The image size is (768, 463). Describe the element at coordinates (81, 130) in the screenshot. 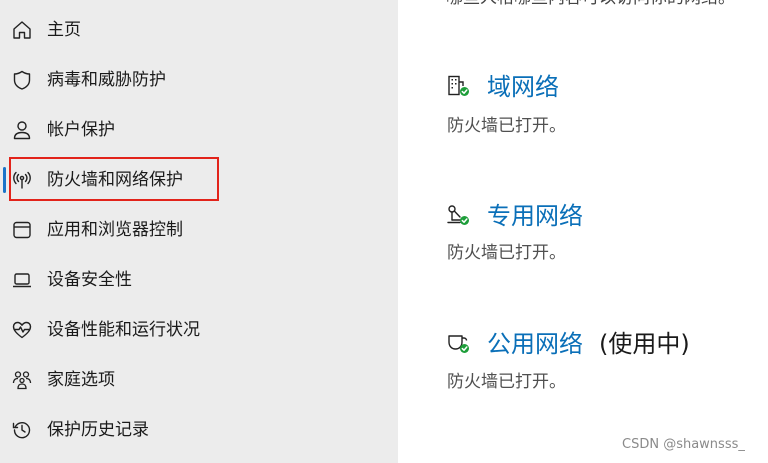

I see `sidebar-item-label: 帐户保护` at that location.